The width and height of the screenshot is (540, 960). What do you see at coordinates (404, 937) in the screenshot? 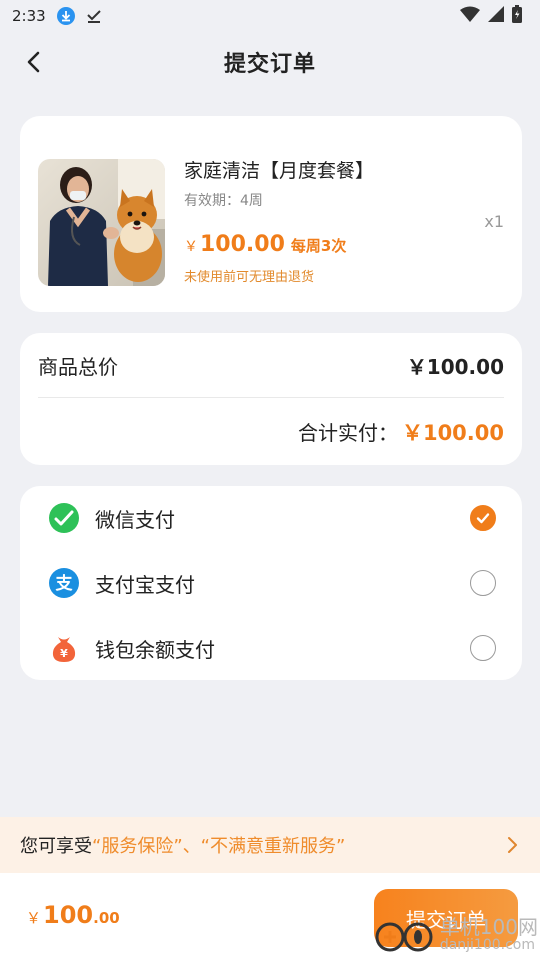
I see `watermark-logo-icon` at bounding box center [404, 937].